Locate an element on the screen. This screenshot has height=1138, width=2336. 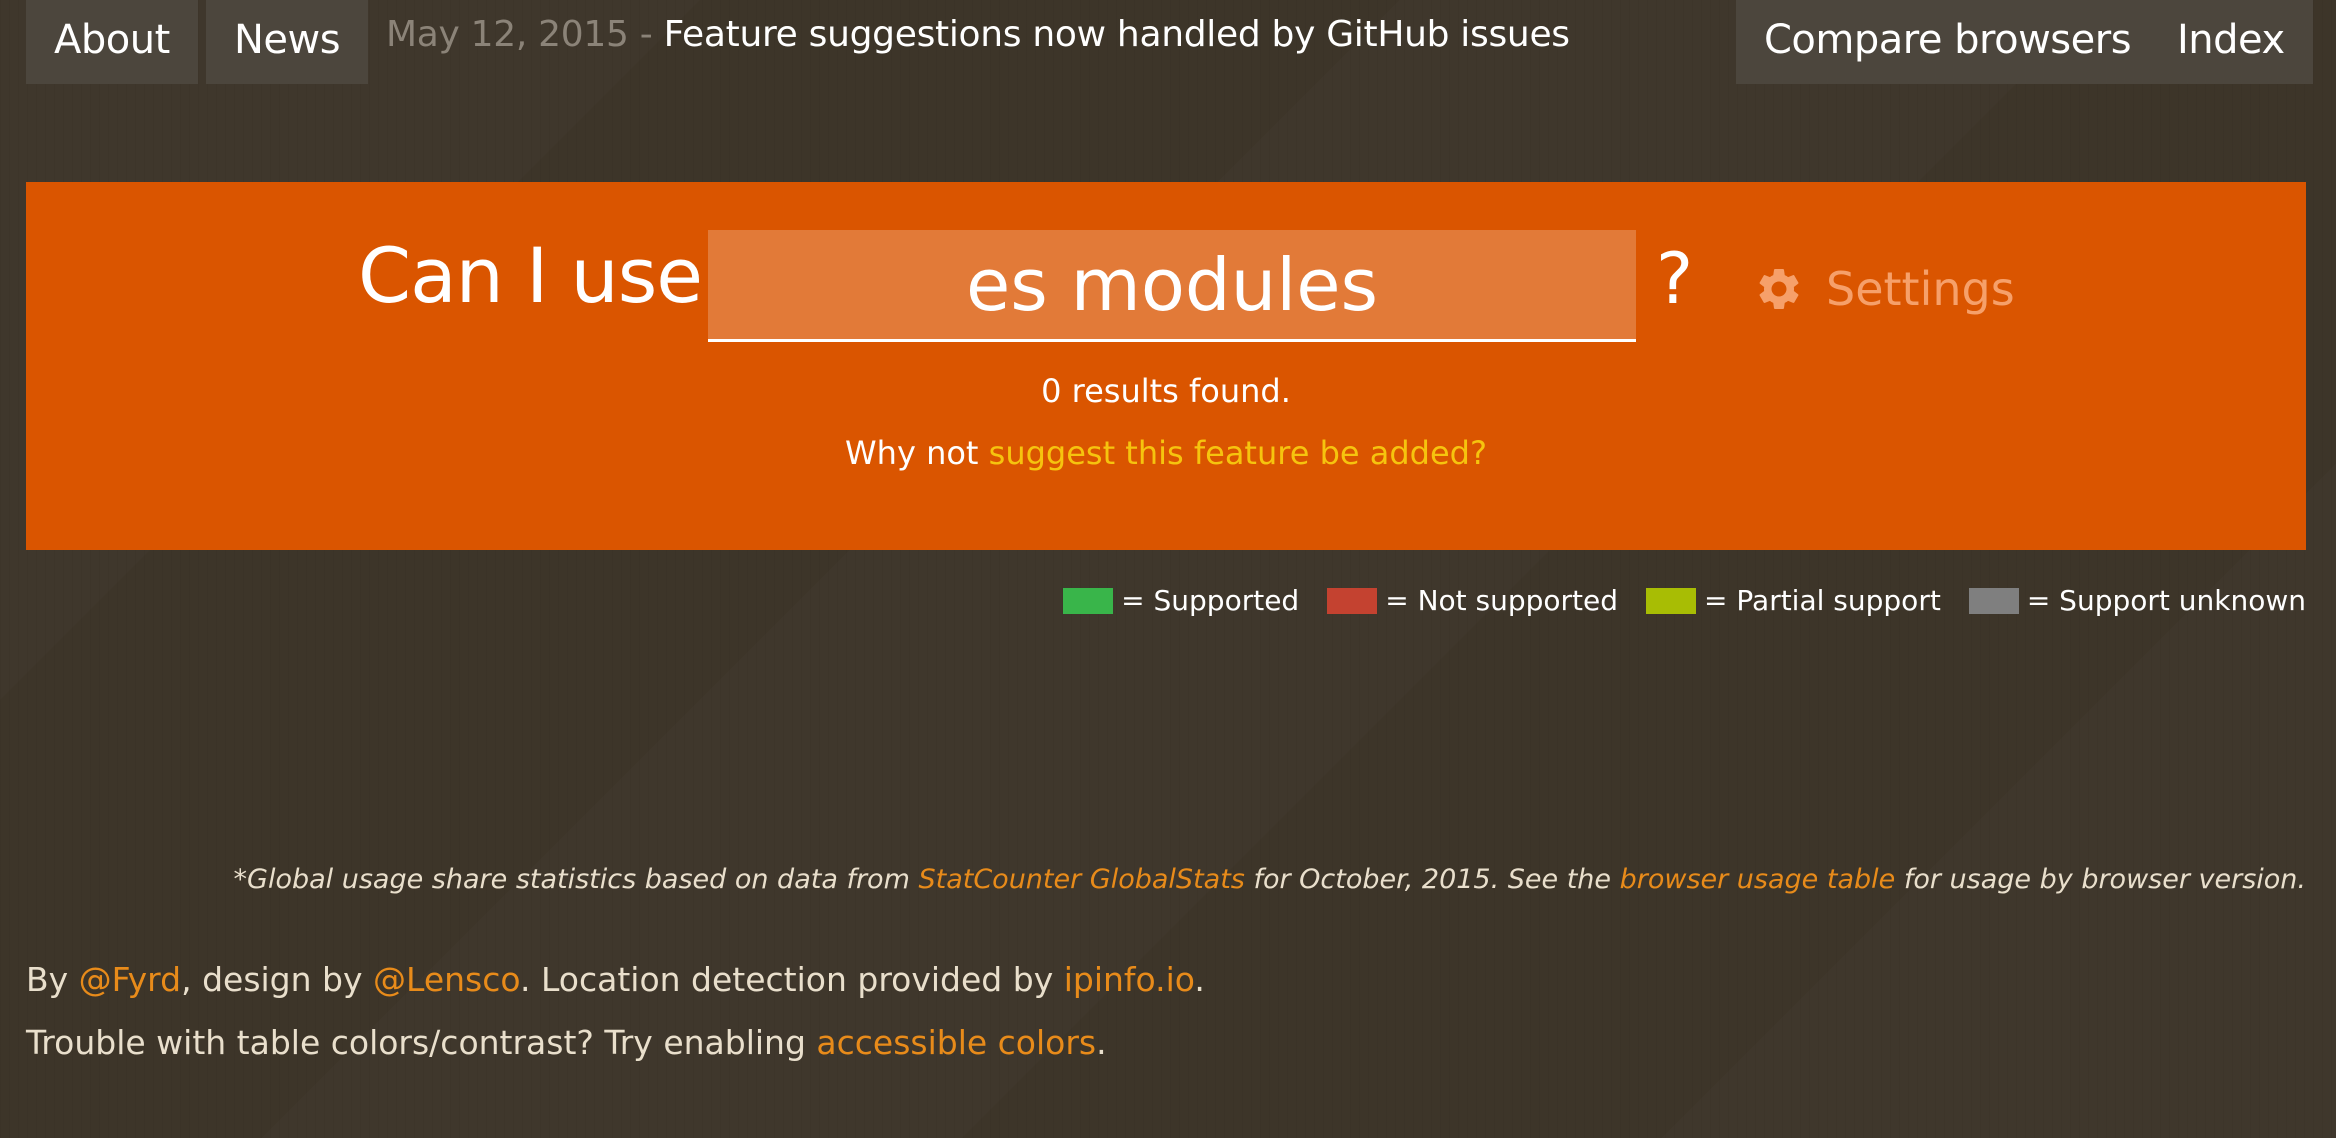
suggest-feature-link: suggest this feature be added? is located at coordinates (1238, 453).